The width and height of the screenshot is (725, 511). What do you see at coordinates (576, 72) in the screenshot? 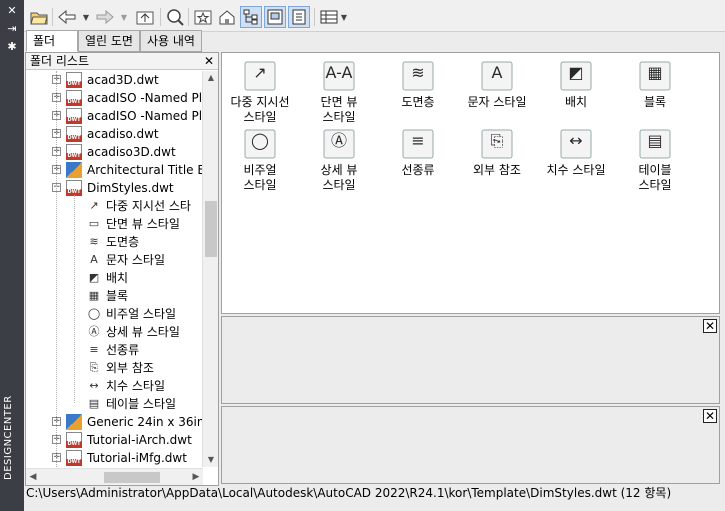
I see `icon-glyph: ◩` at bounding box center [576, 72].